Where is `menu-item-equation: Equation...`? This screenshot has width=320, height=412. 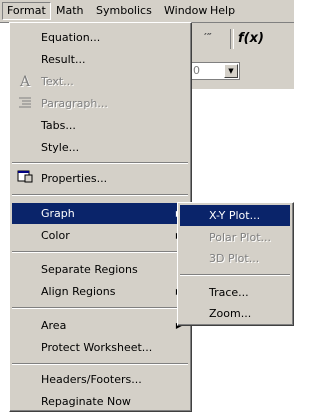
menu-item-equation: Equation... is located at coordinates (100, 37).